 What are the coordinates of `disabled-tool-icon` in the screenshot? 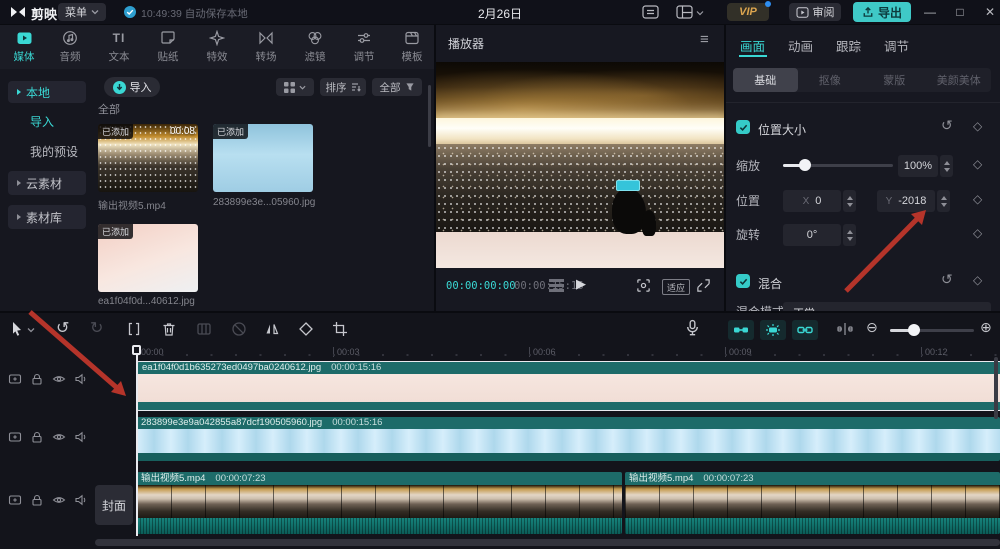 It's located at (239, 329).